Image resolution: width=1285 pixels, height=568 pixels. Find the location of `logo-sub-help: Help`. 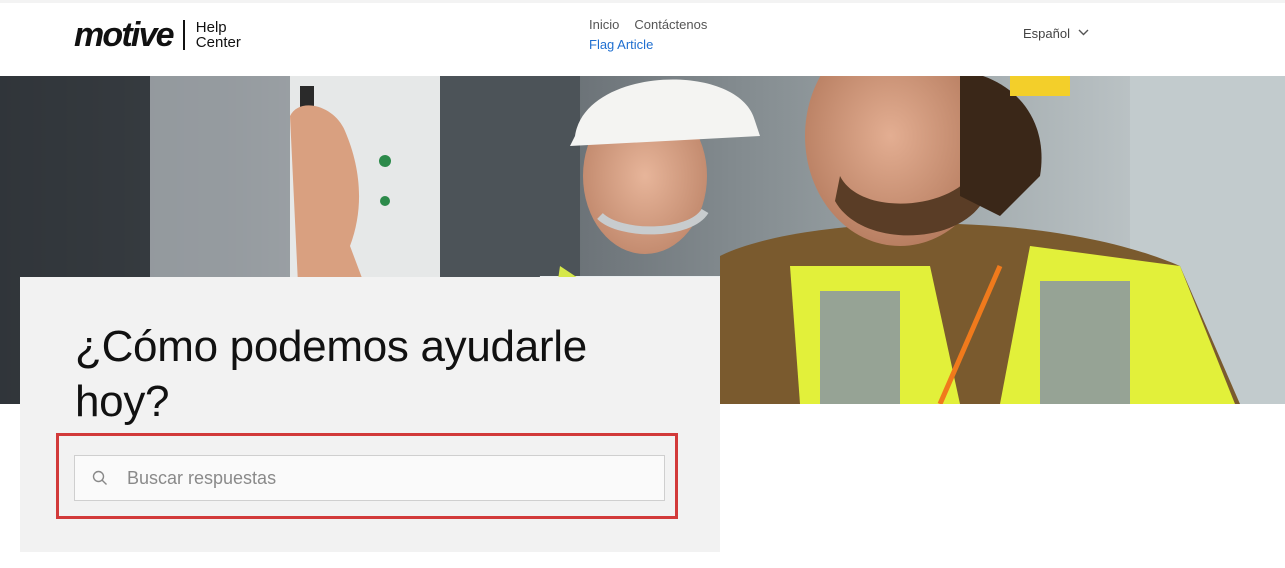

logo-sub-help: Help is located at coordinates (211, 27).